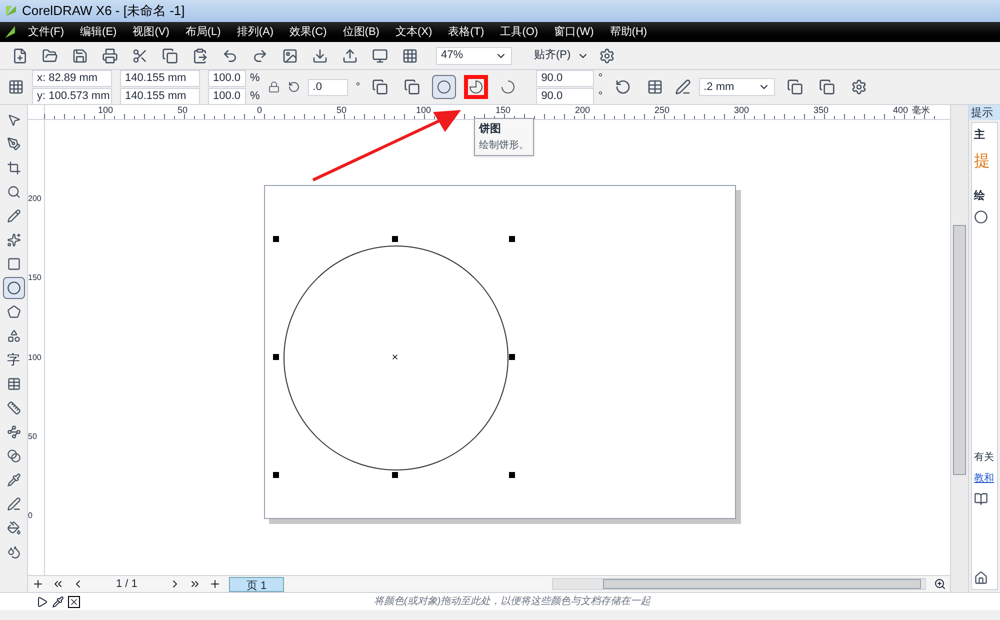  I want to click on ruler-icon, so click(13, 408).